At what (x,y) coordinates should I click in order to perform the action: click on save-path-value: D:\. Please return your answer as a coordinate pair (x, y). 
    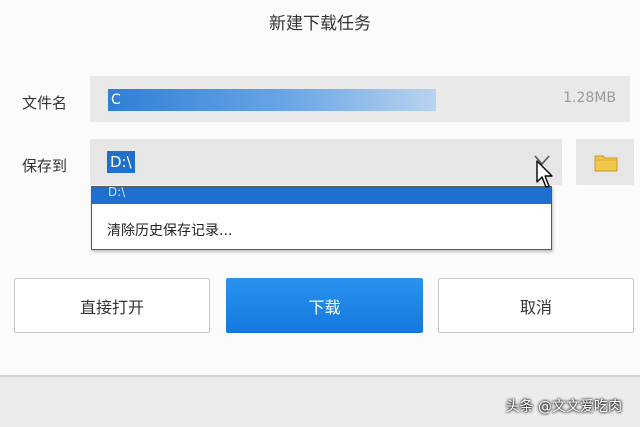
    Looking at the image, I should click on (121, 162).